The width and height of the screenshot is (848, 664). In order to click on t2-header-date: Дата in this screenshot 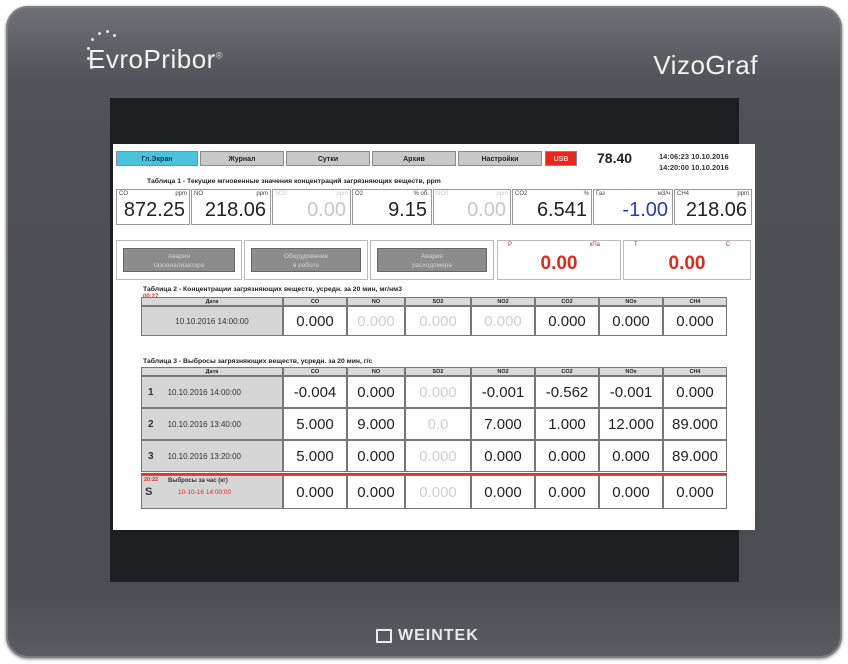, I will do `click(212, 301)`.